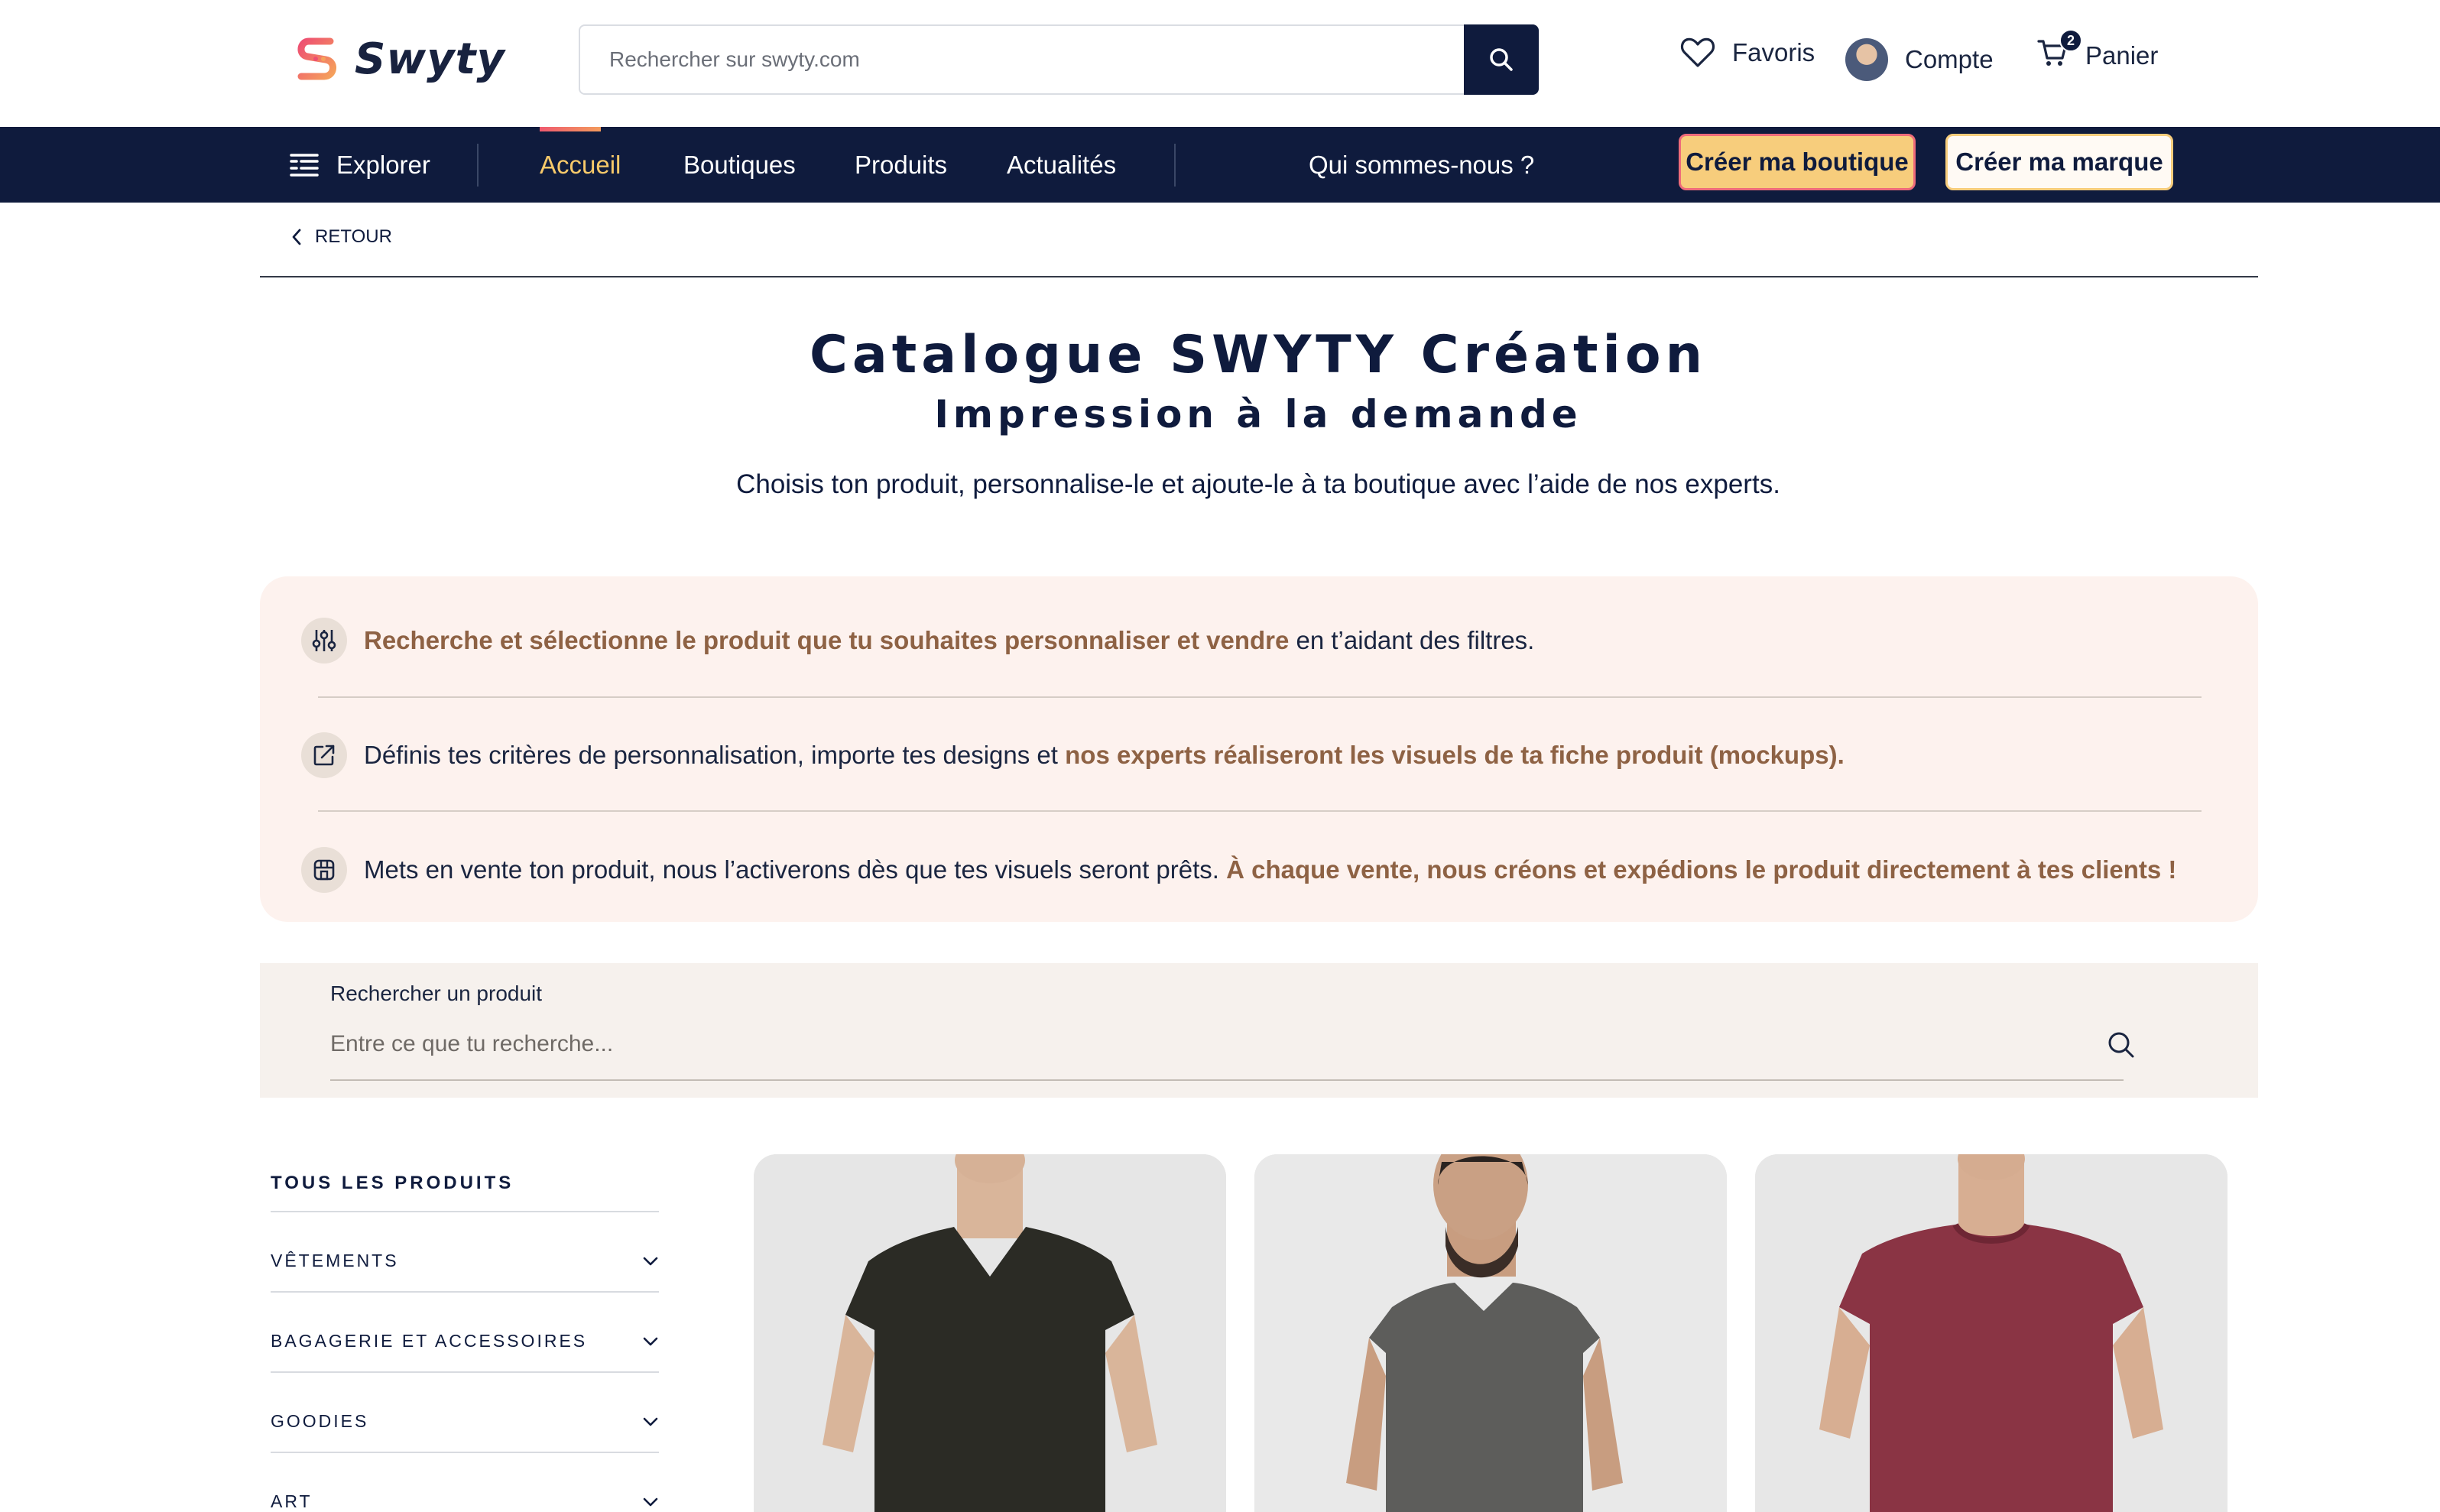 This screenshot has width=2440, height=1512. Describe the element at coordinates (353, 236) in the screenshot. I see `back-label: RETOUR` at that location.